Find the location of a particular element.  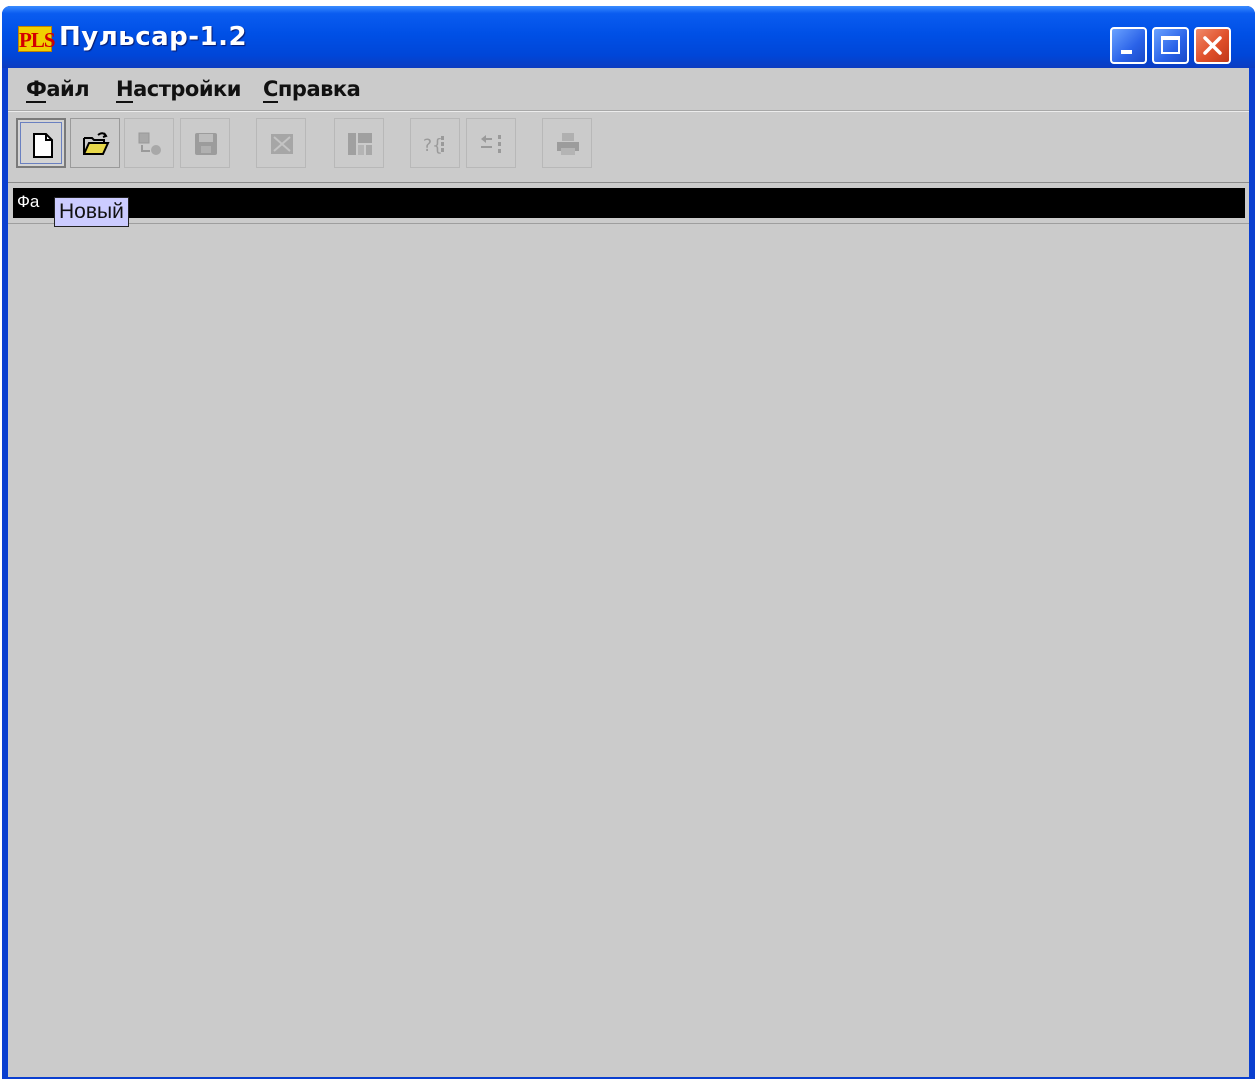

query-icon: ? { is located at coordinates (433, 146).